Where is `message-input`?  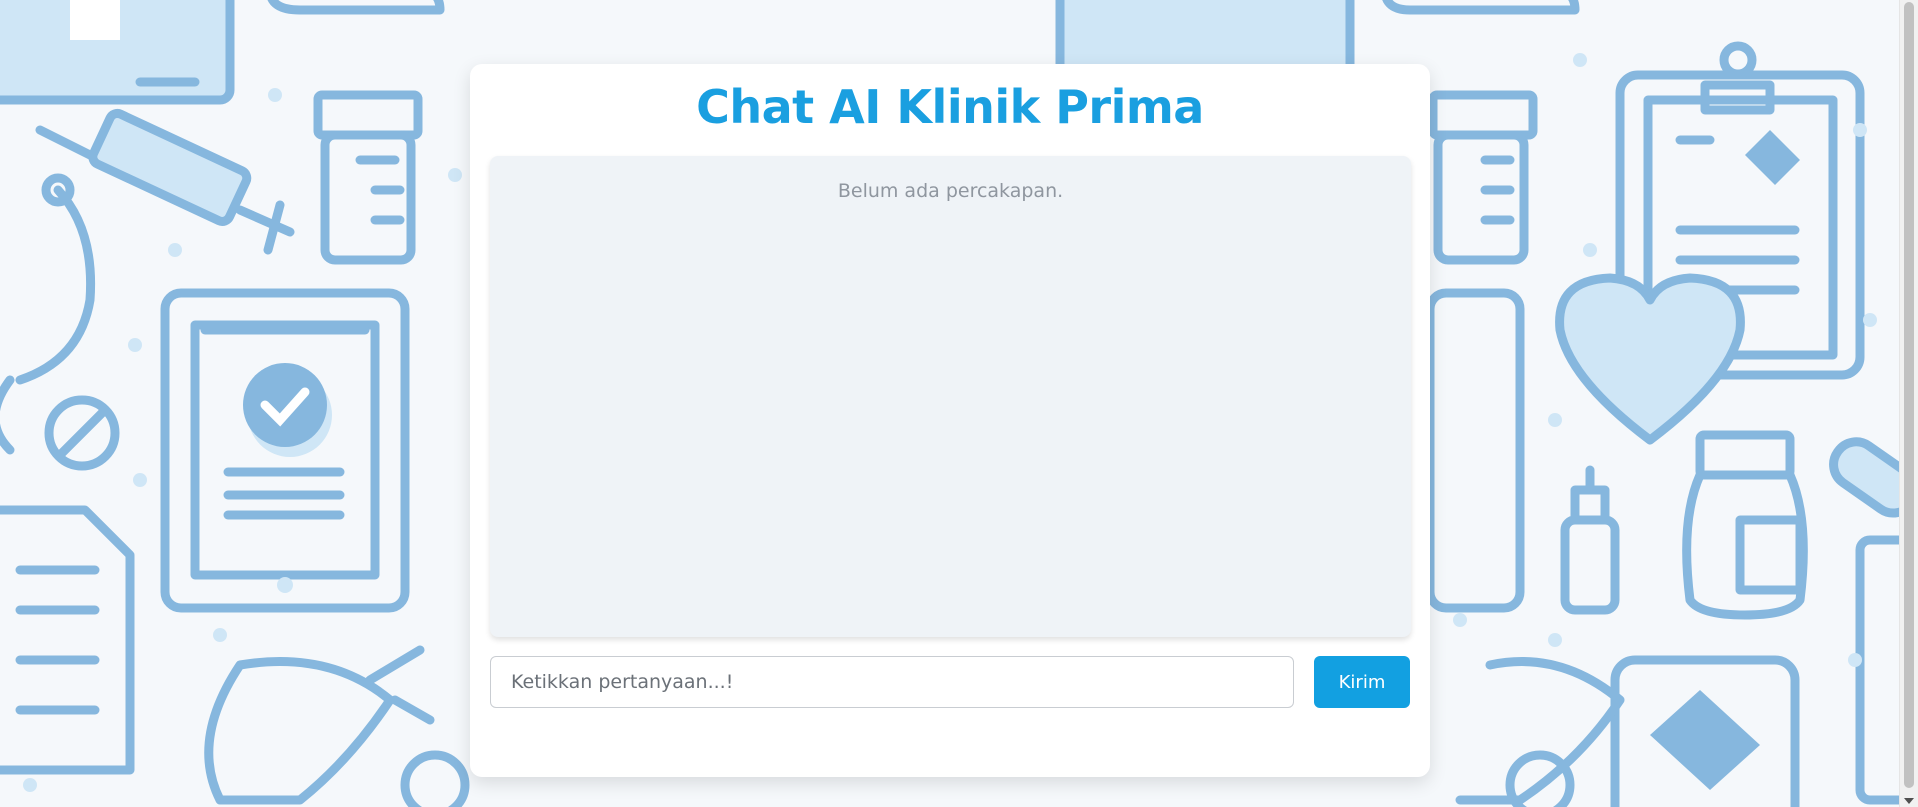 message-input is located at coordinates (892, 682).